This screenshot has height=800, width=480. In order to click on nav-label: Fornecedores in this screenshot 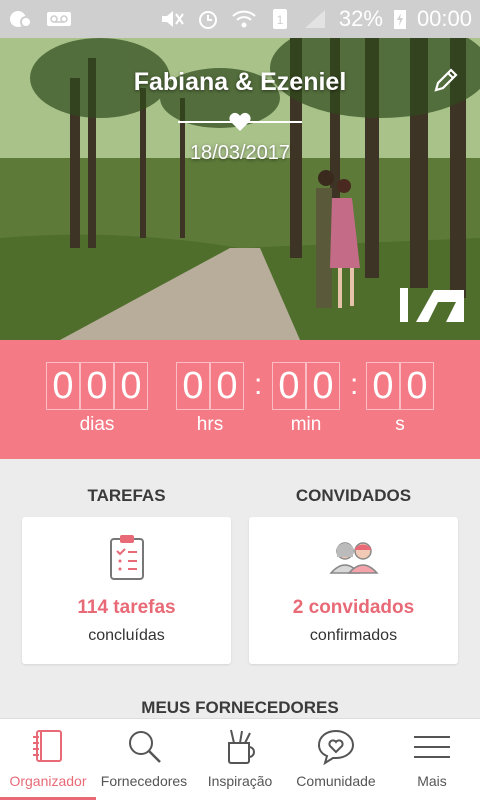, I will do `click(144, 781)`.